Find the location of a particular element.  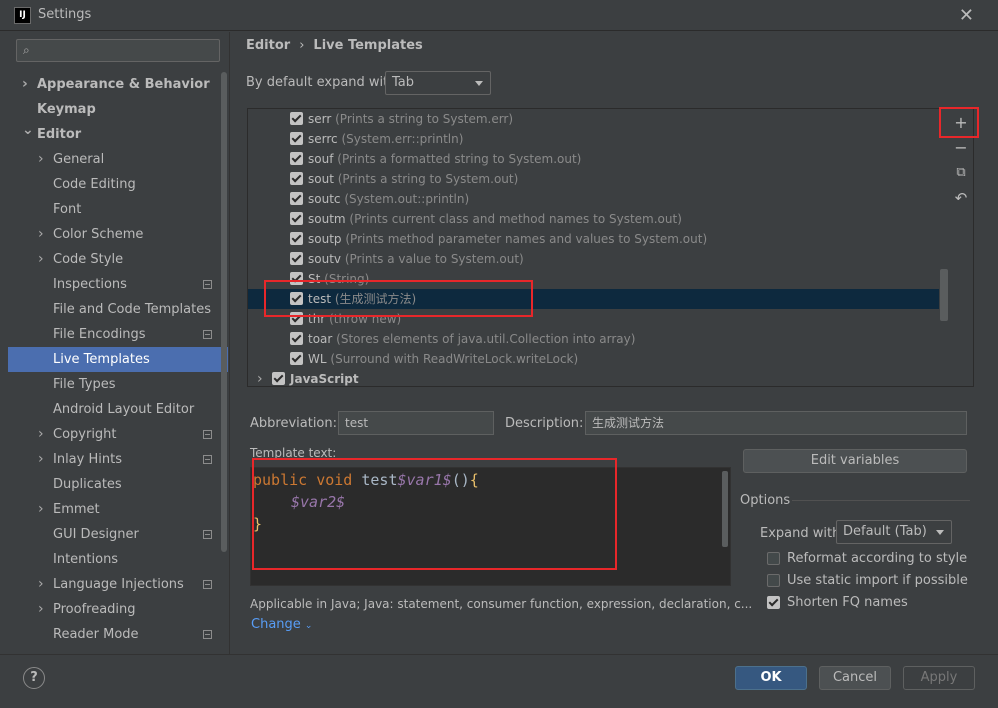

sidebar-item-editor: ⌄ Editor is located at coordinates (118, 134).